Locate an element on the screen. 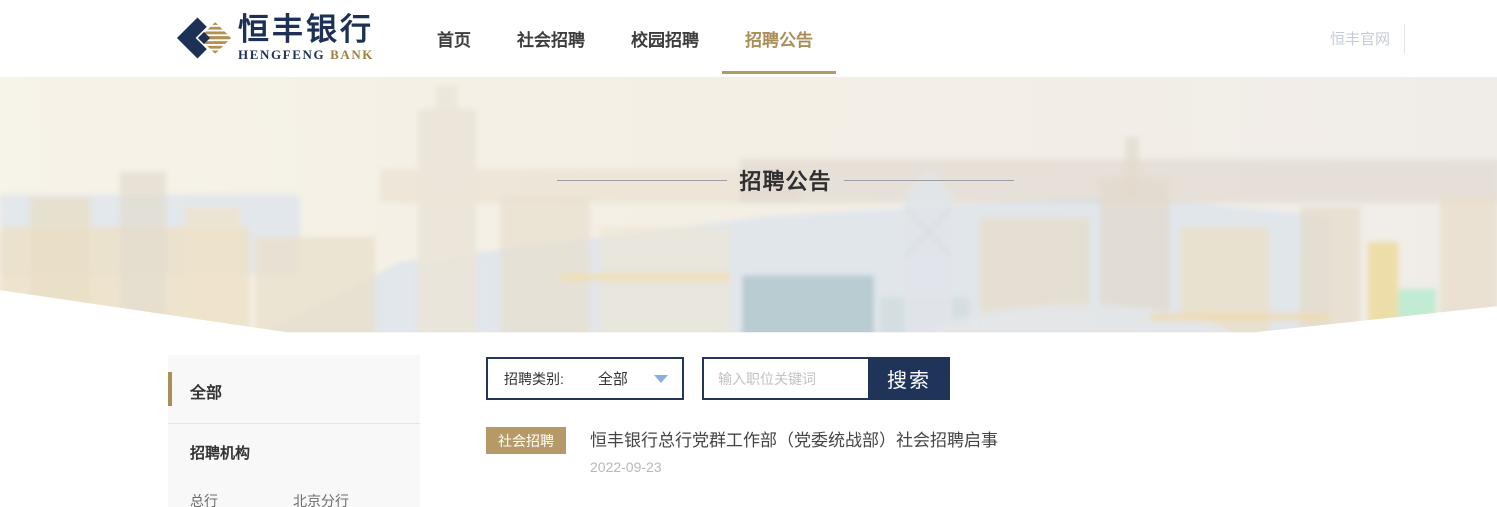  filter-sidebar: 全部 招聘机构 总行 北京分行 is located at coordinates (294, 431).